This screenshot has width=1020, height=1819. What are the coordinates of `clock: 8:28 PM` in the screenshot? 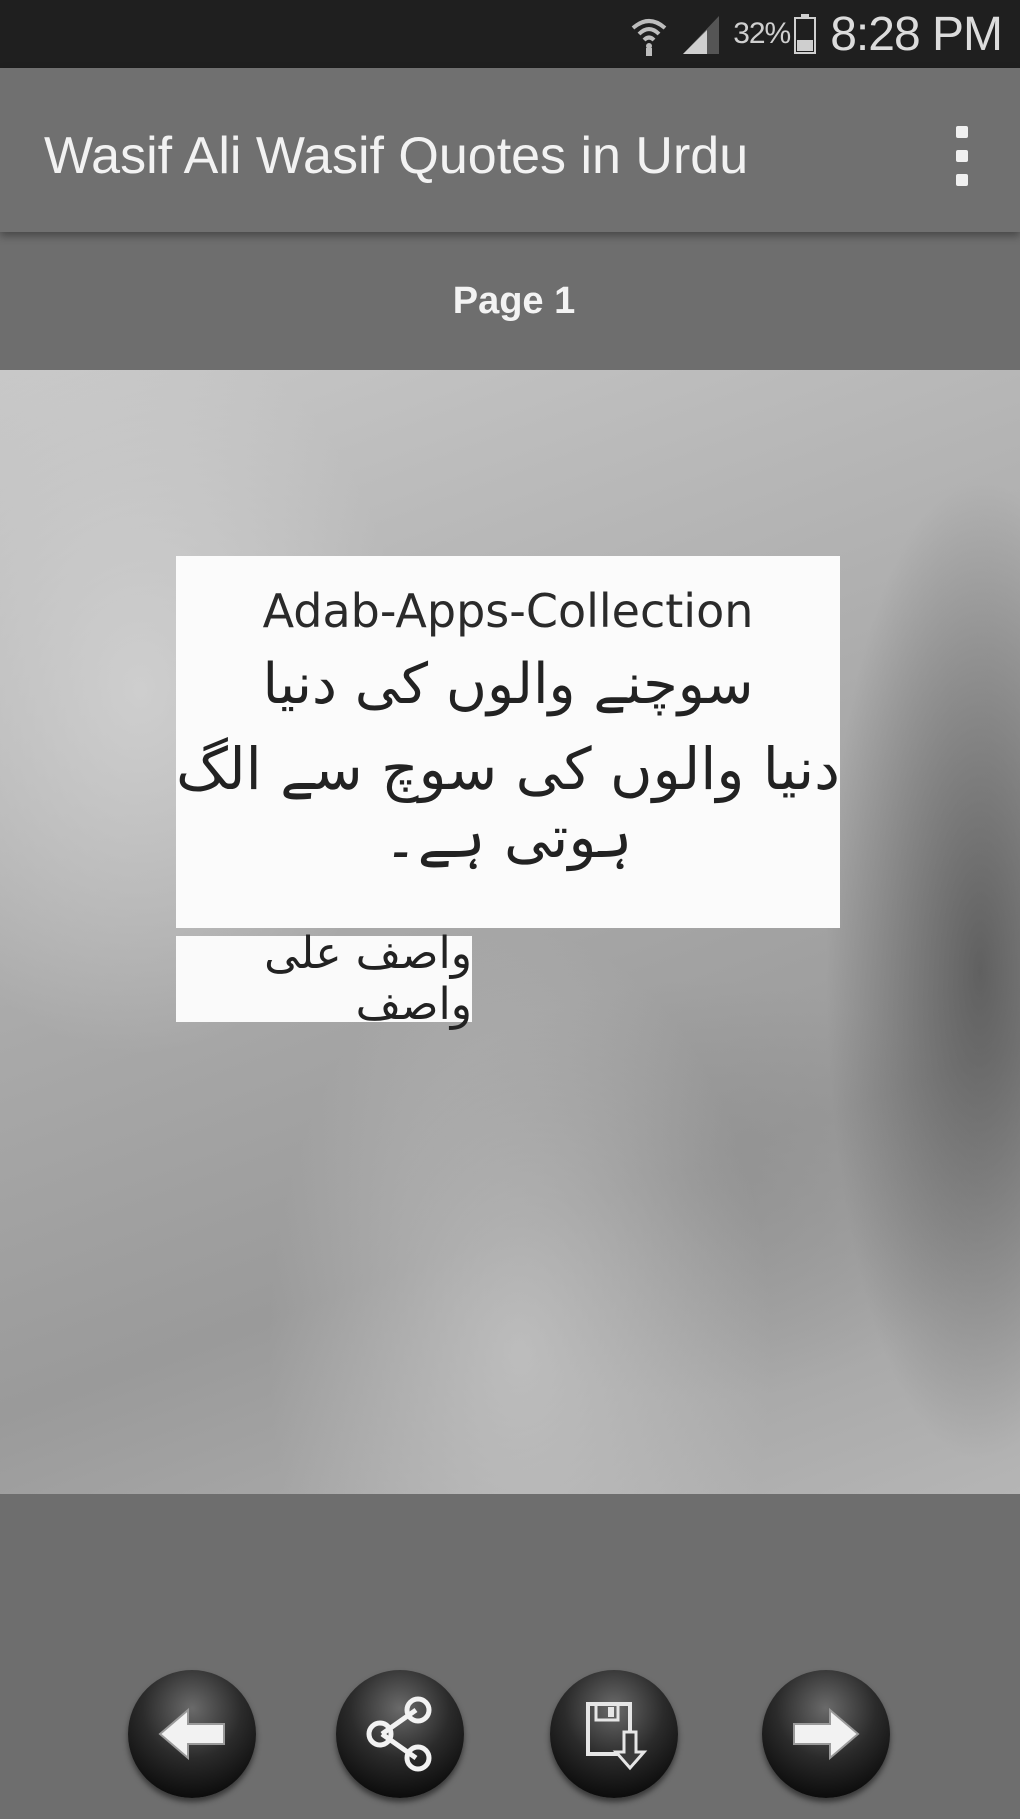 It's located at (916, 34).